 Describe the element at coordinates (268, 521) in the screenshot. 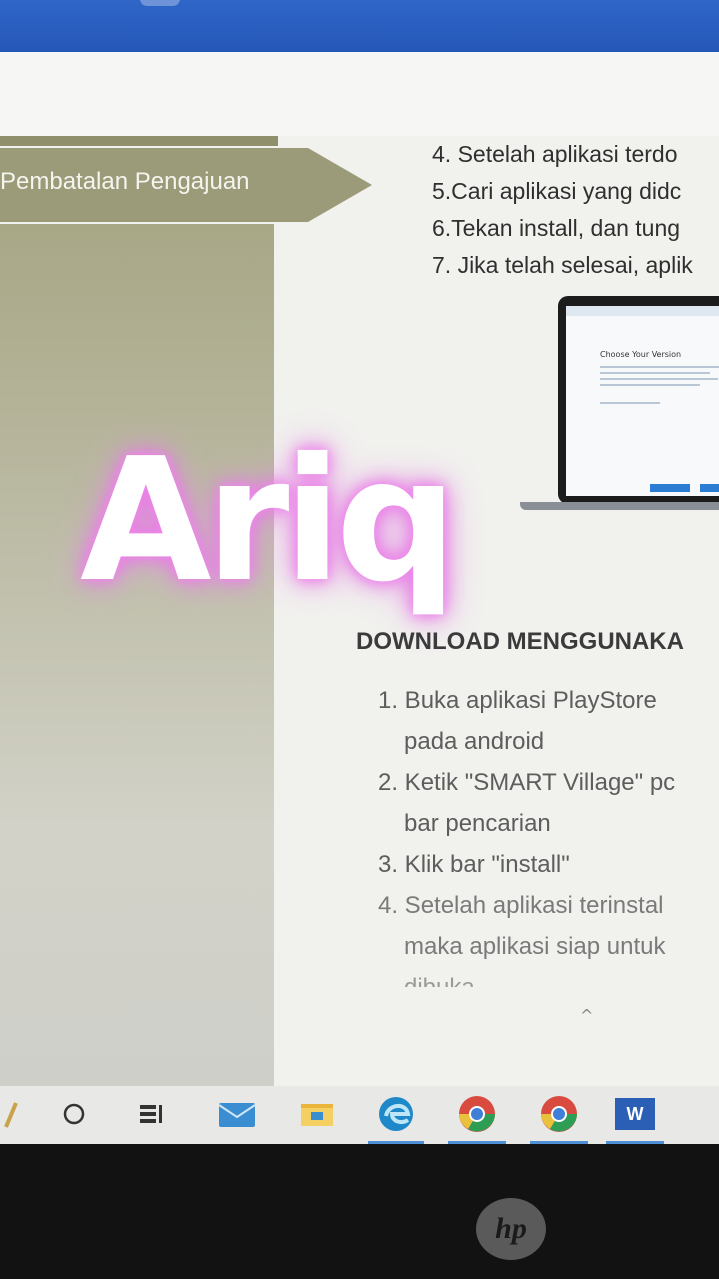

I see `watermark-text: Ariq` at that location.